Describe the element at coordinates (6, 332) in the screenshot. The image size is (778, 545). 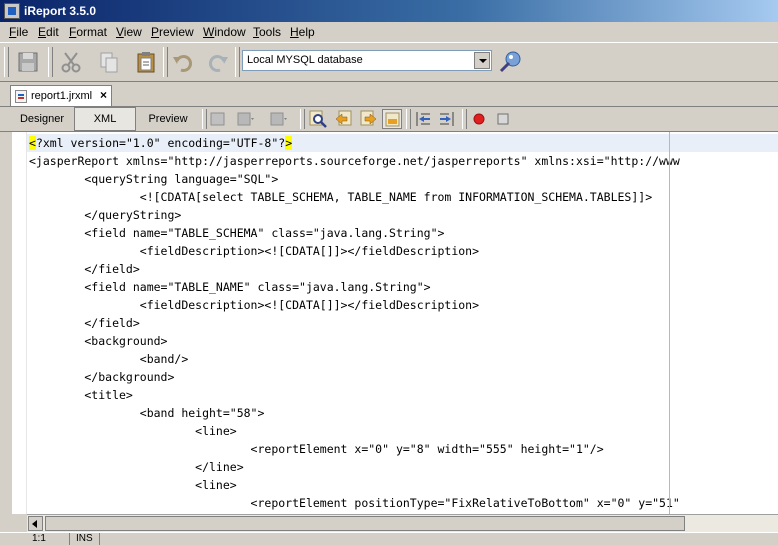
I see `left-strip` at that location.